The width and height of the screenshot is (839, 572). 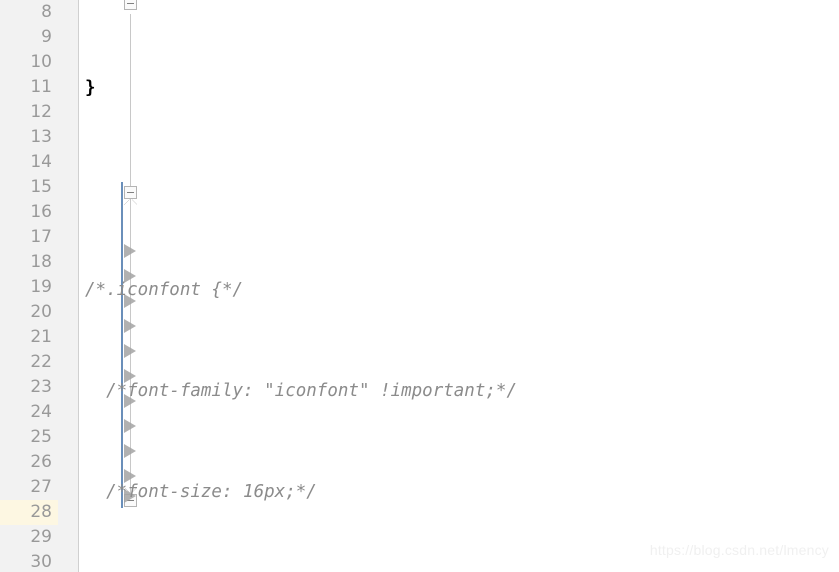 What do you see at coordinates (41, 387) in the screenshot?
I see `line-number: 23` at bounding box center [41, 387].